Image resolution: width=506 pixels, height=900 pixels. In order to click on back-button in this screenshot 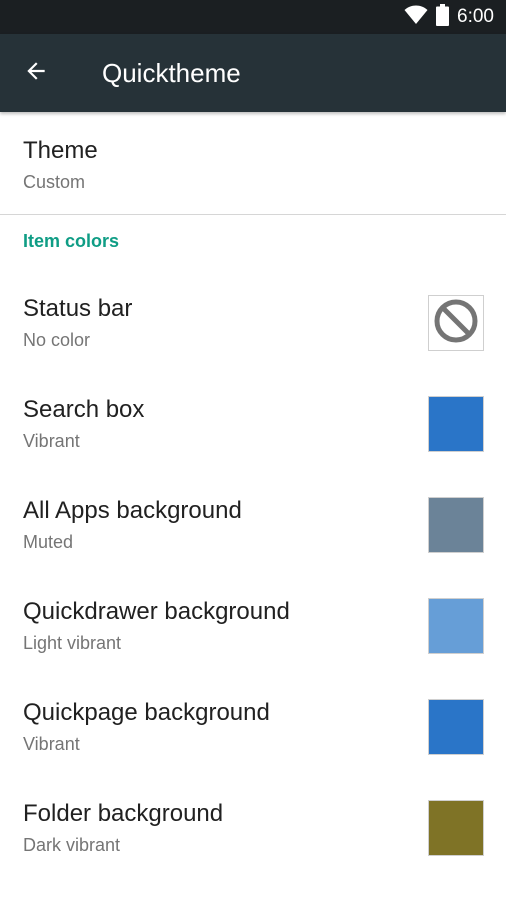, I will do `click(36, 73)`.